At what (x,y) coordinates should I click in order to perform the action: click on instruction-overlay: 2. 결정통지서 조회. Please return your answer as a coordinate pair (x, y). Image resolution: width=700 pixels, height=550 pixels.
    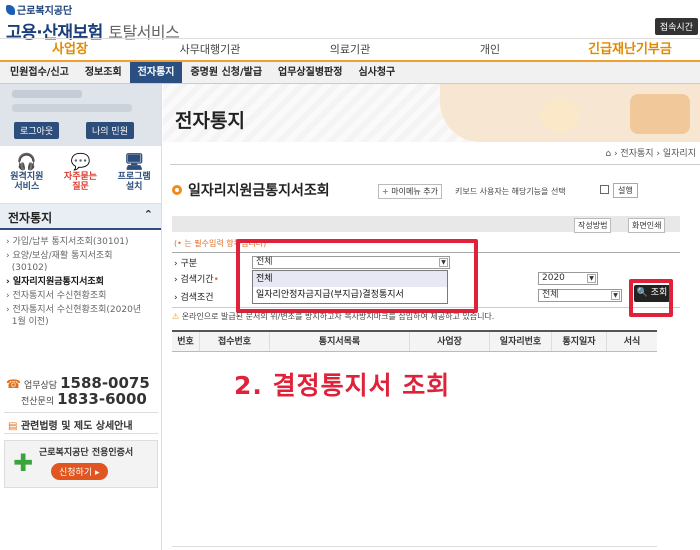
    Looking at the image, I should click on (342, 385).